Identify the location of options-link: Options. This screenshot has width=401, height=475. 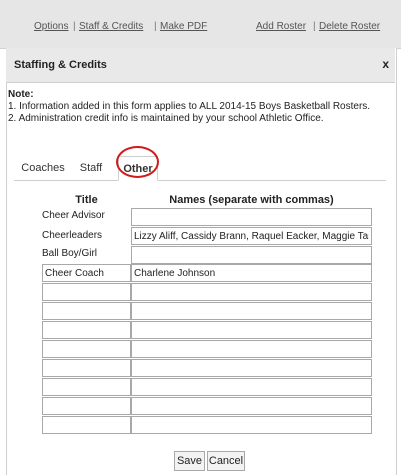
(51, 26).